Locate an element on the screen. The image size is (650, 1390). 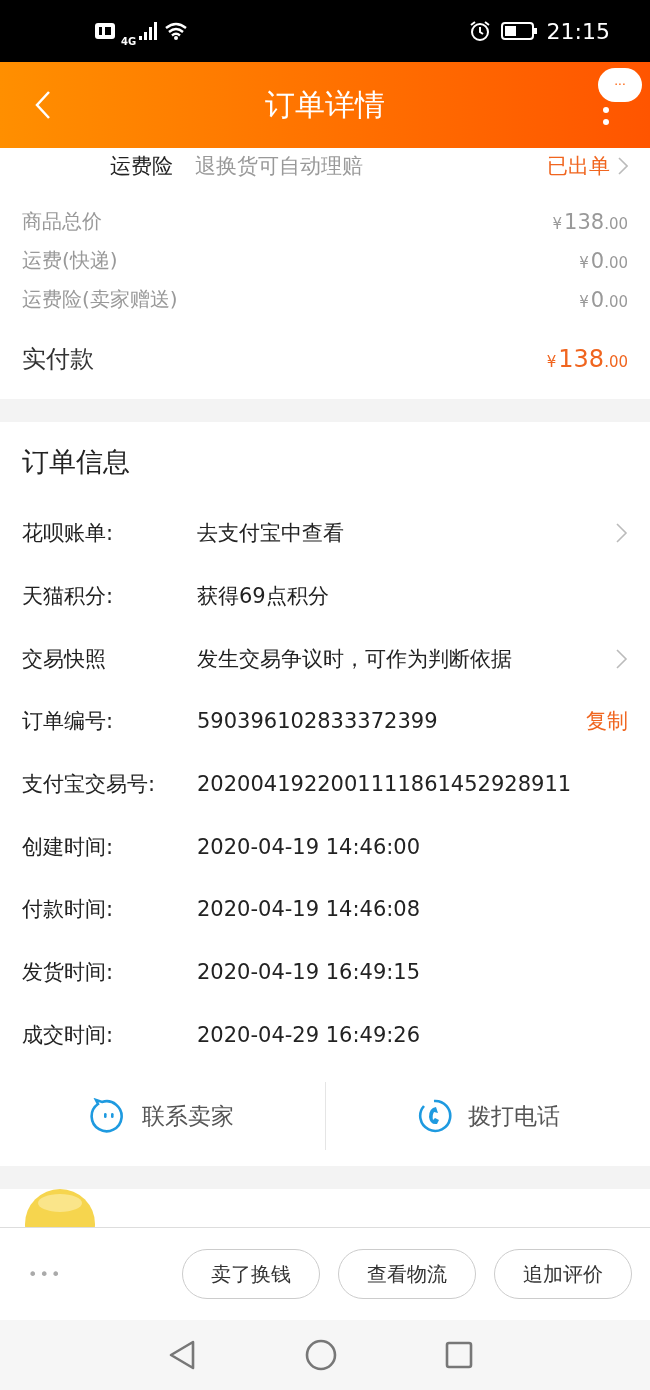
insurance-label: 运费险 is located at coordinates (141, 166).